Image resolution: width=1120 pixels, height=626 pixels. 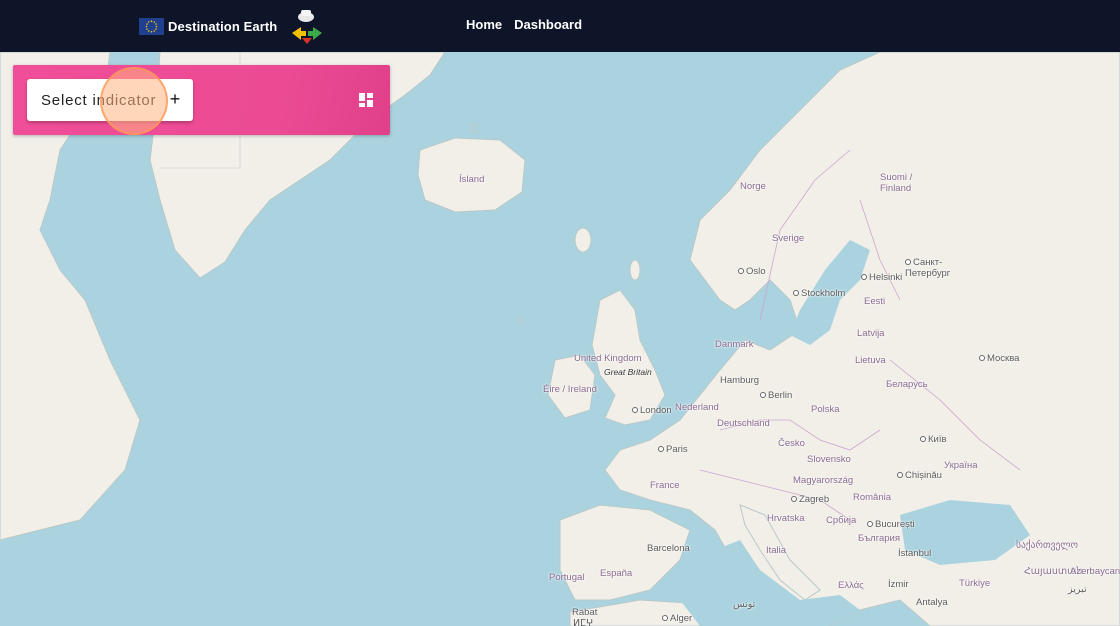 I want to click on map-label: Київ, so click(x=933, y=439).